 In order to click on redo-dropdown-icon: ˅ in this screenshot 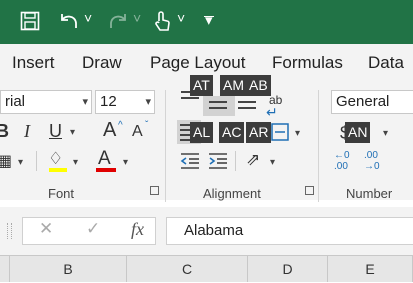, I will do `click(137, 18)`.